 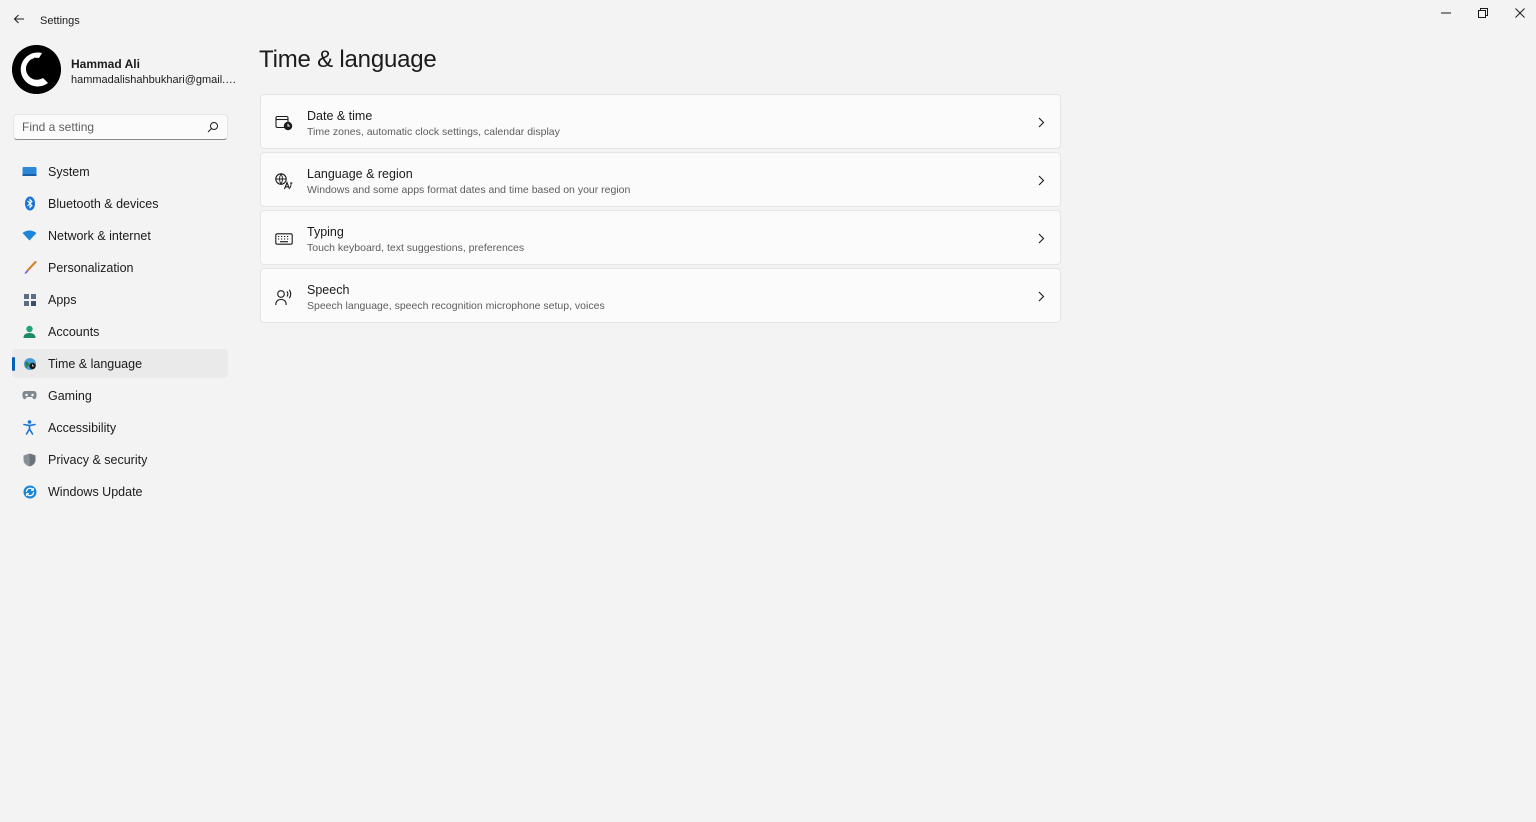 I want to click on sidebar-item-network: Network & internet, so click(x=120, y=235).